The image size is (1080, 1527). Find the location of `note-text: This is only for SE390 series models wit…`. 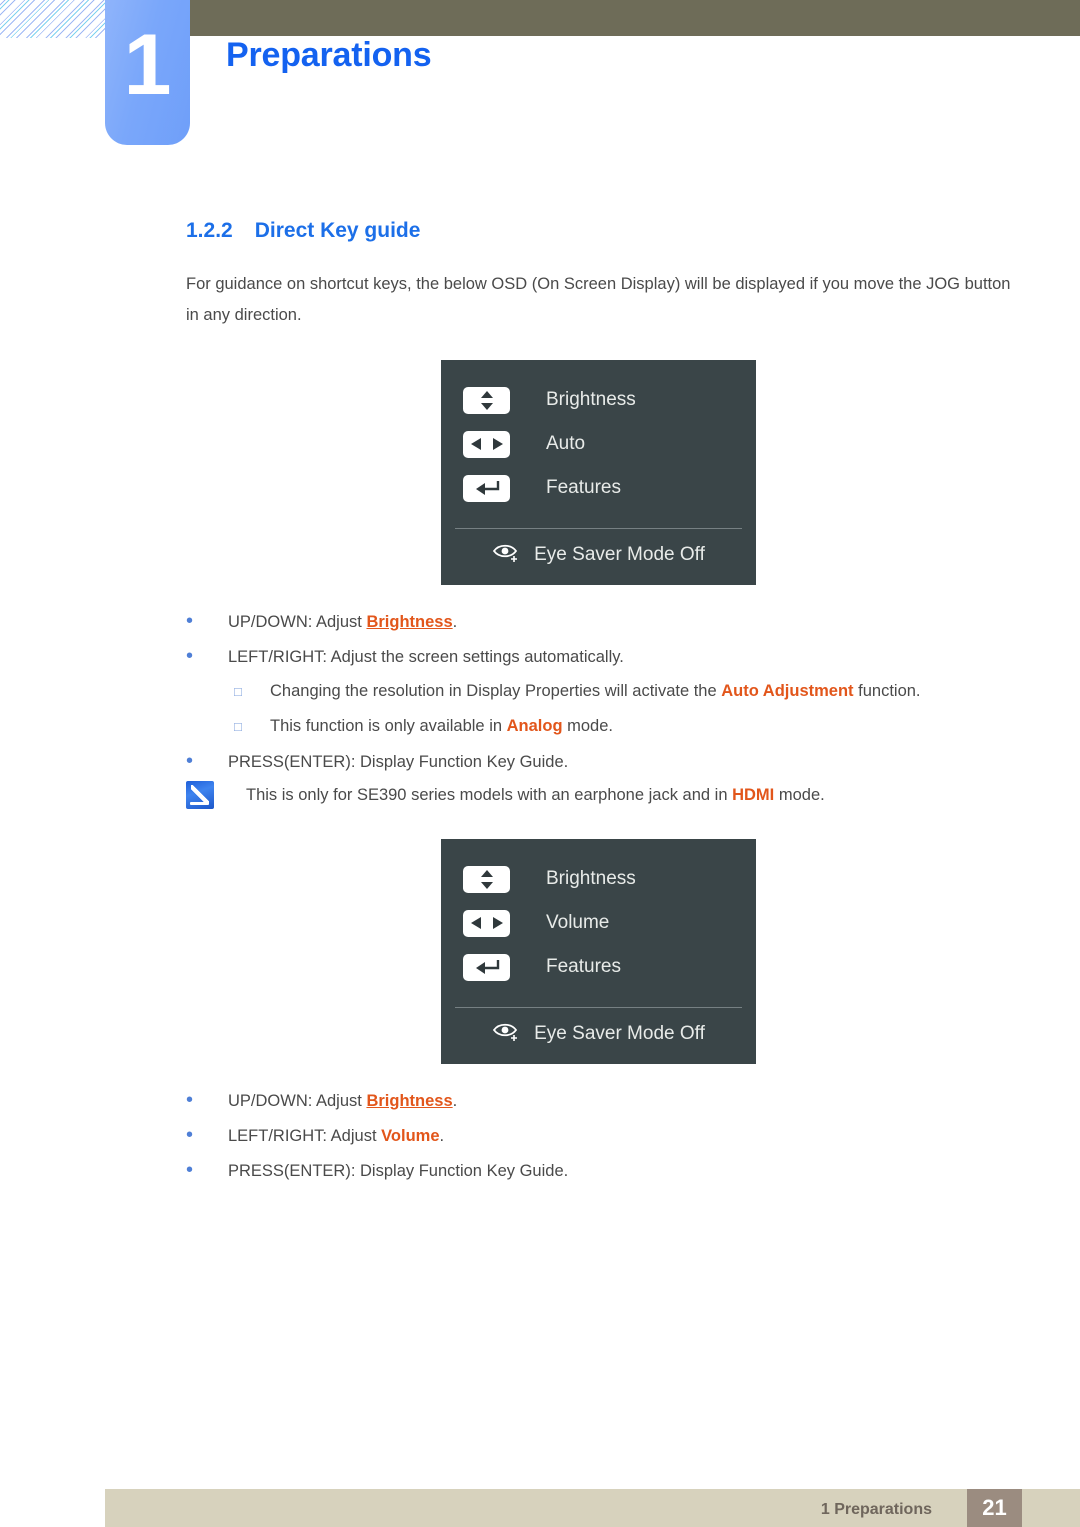

note-text: This is only for SE390 series models wit… is located at coordinates (535, 795).